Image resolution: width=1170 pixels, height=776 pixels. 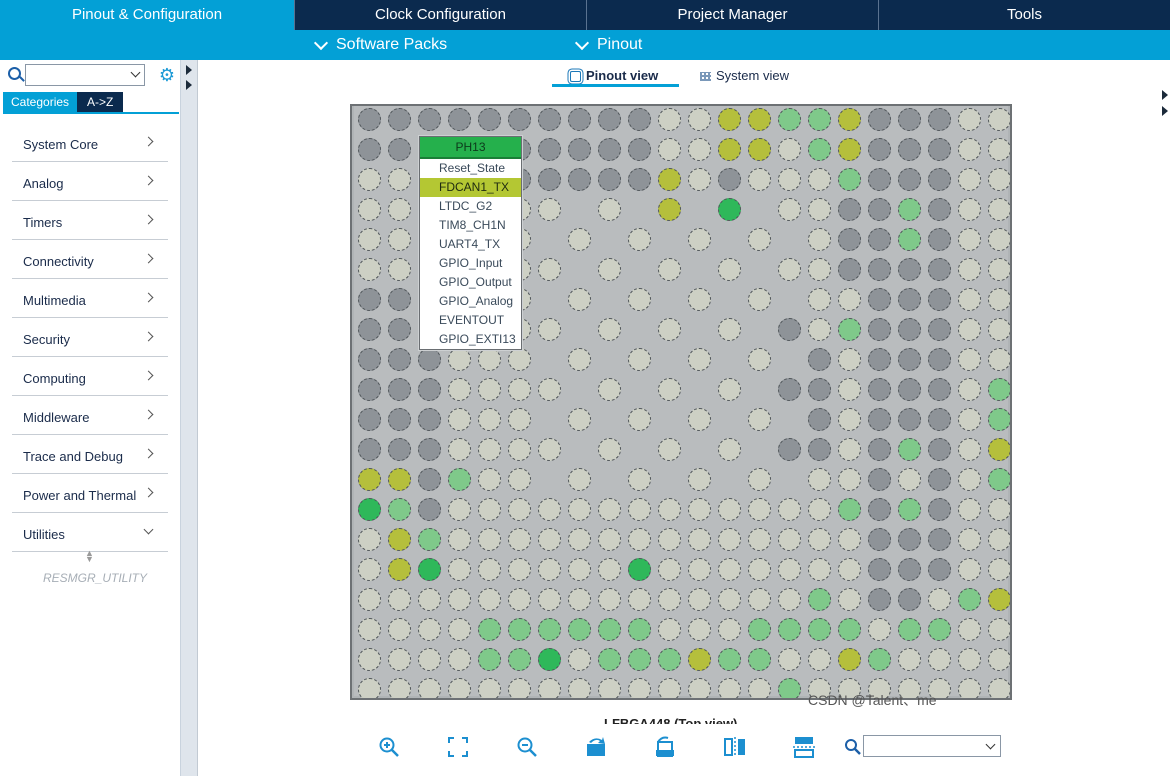 What do you see at coordinates (470, 225) in the screenshot?
I see `pin-option-tim8-ch1n: TIM8_CH1N` at bounding box center [470, 225].